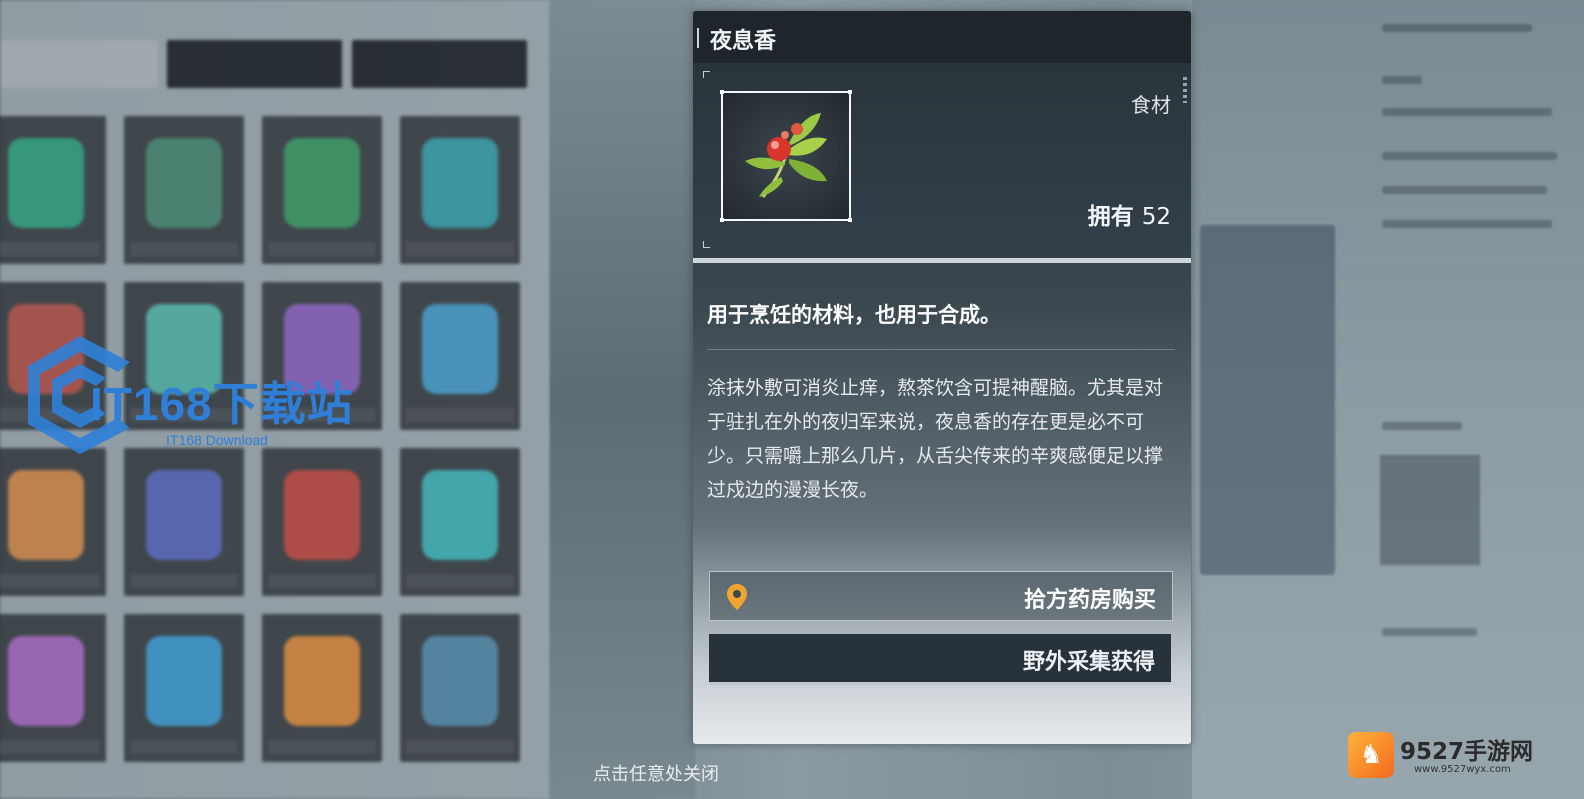 The image size is (1584, 799). What do you see at coordinates (222, 404) in the screenshot?
I see `it168-watermark-title: IT168下载站` at bounding box center [222, 404].